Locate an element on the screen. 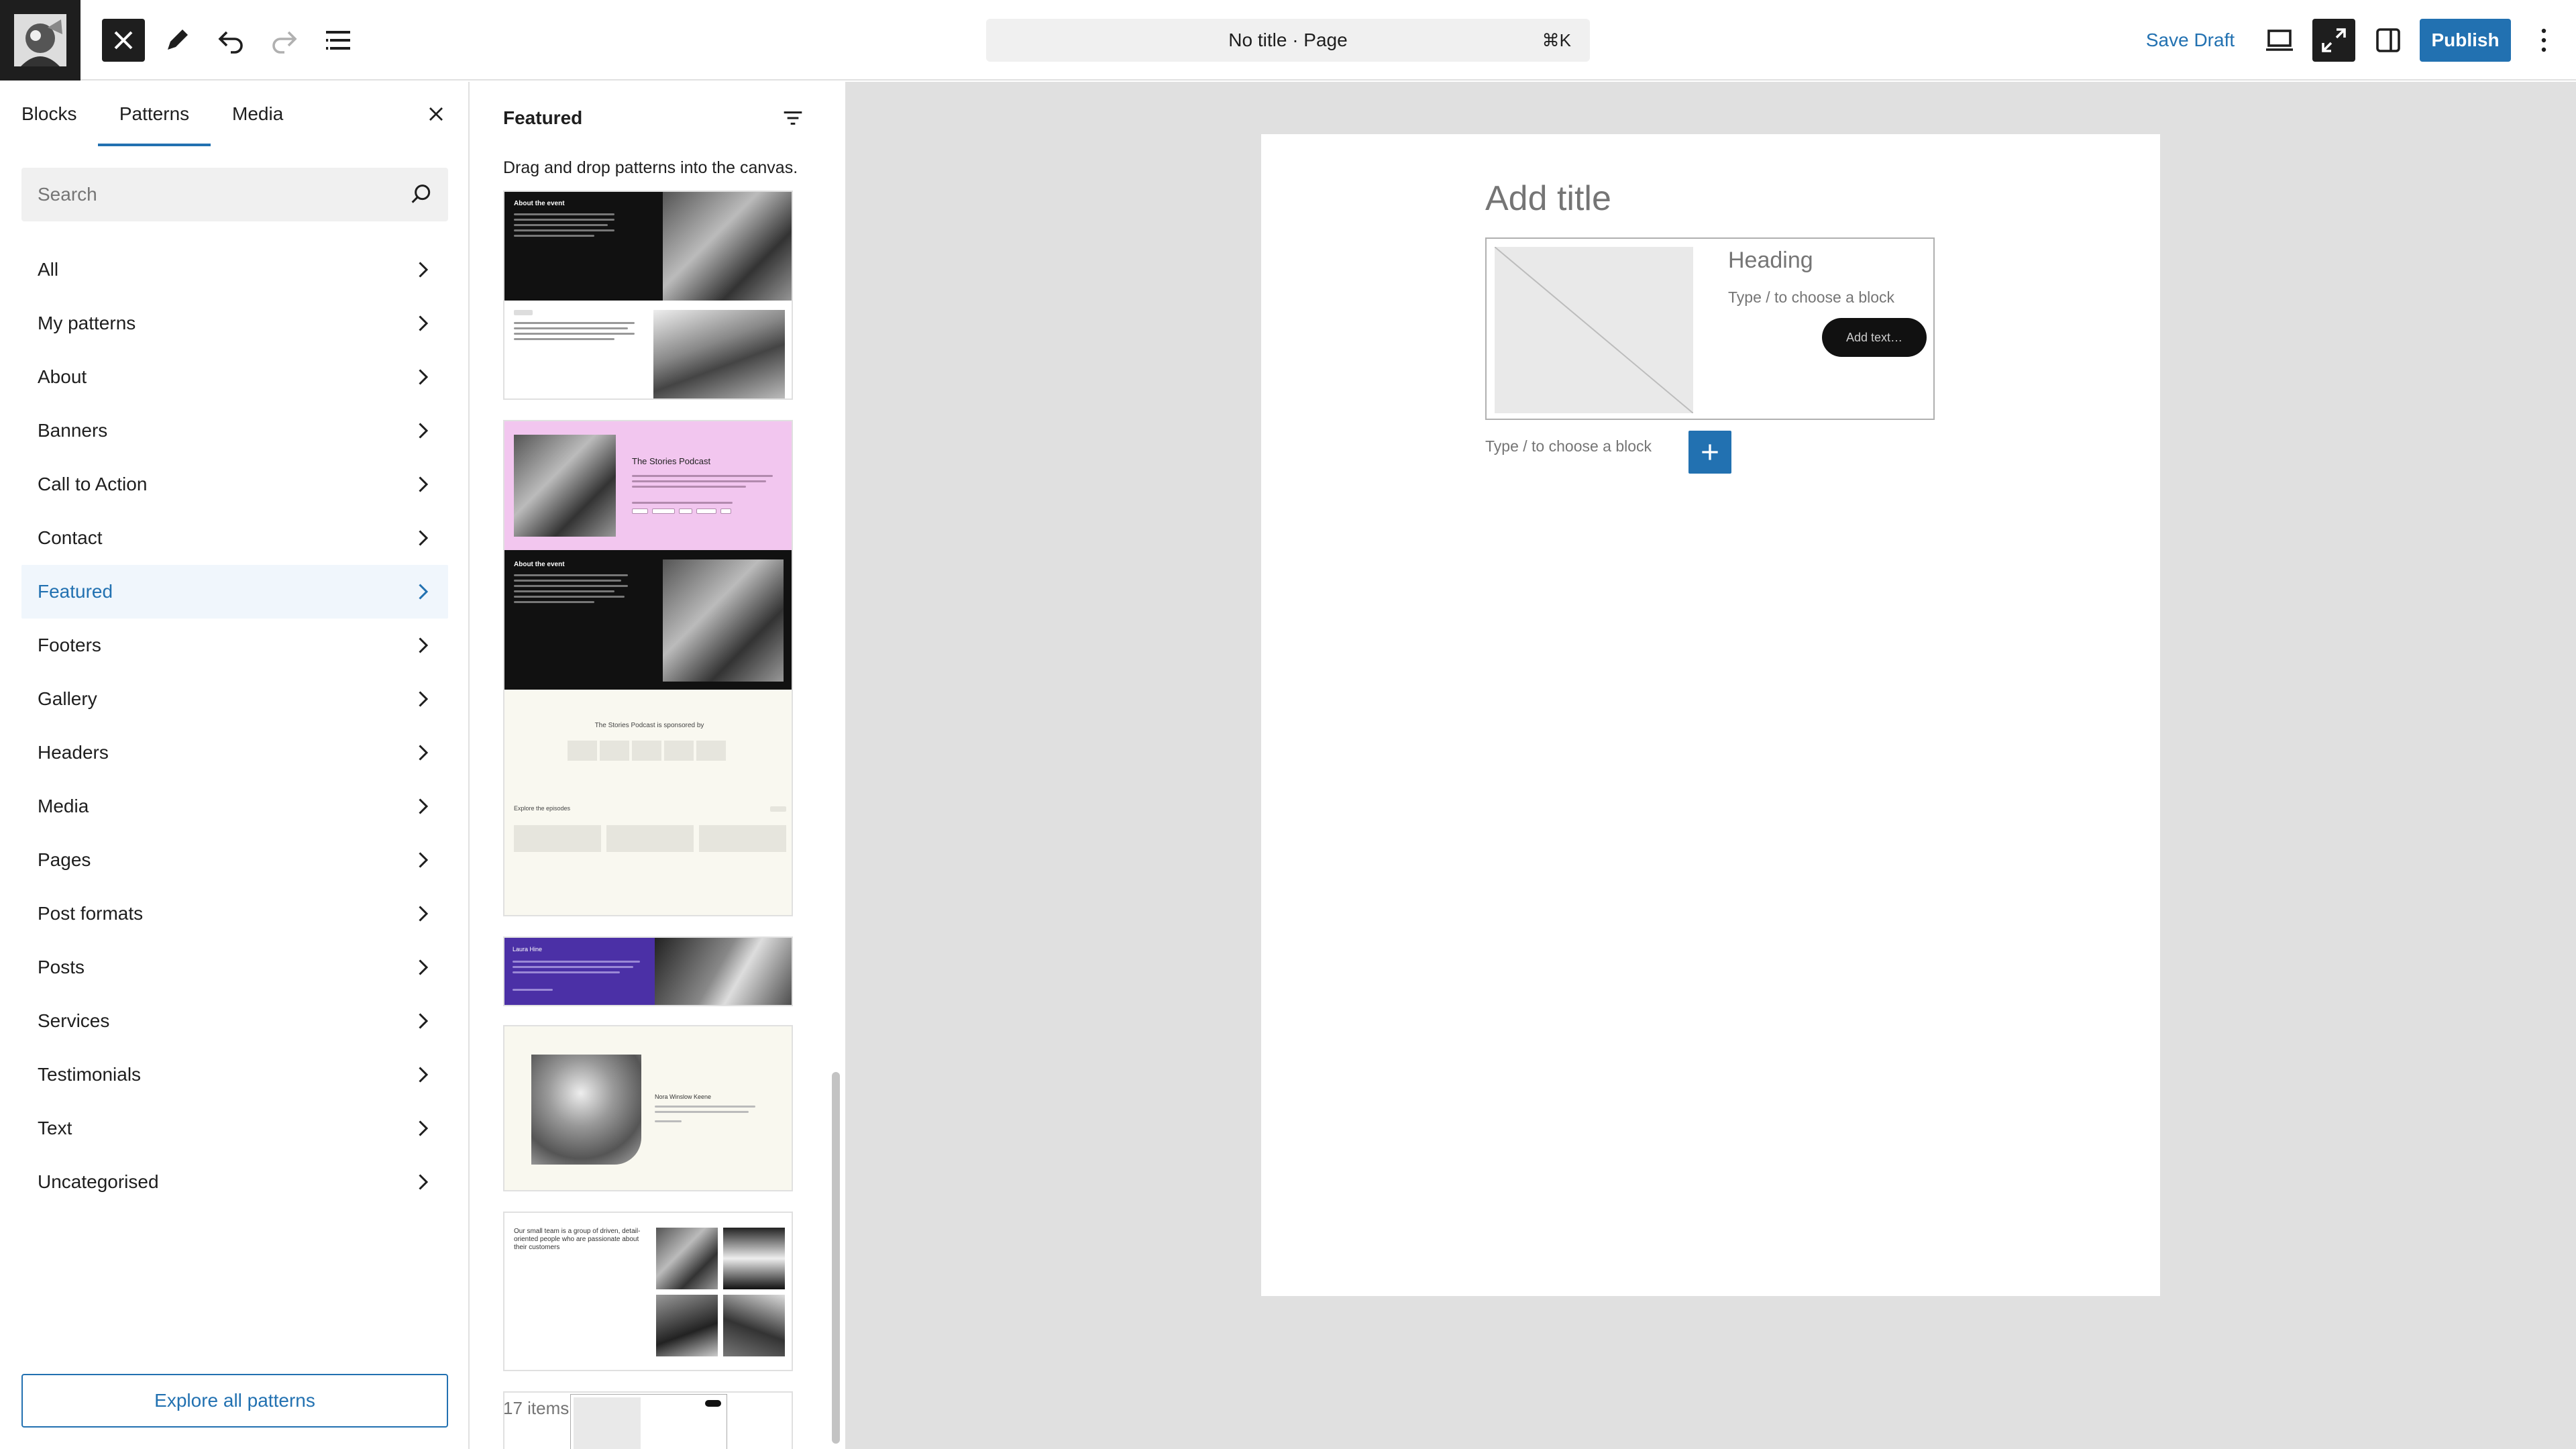 This screenshot has width=2576, height=1449. tab-media: Media is located at coordinates (257, 114).